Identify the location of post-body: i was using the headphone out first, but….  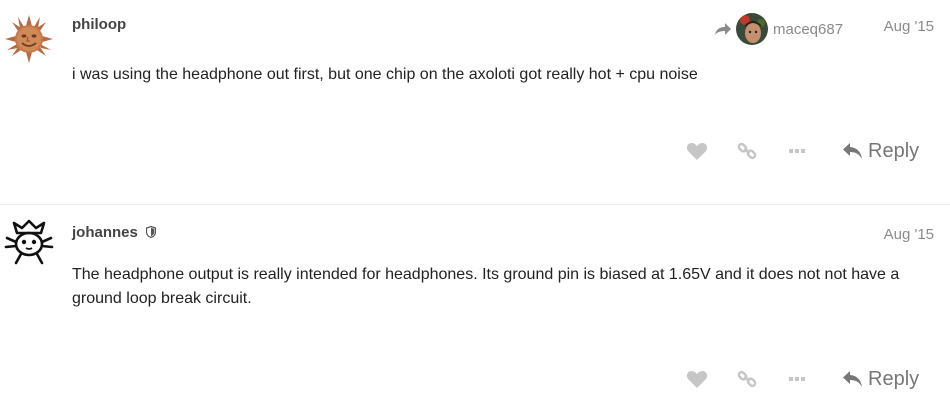
(385, 74).